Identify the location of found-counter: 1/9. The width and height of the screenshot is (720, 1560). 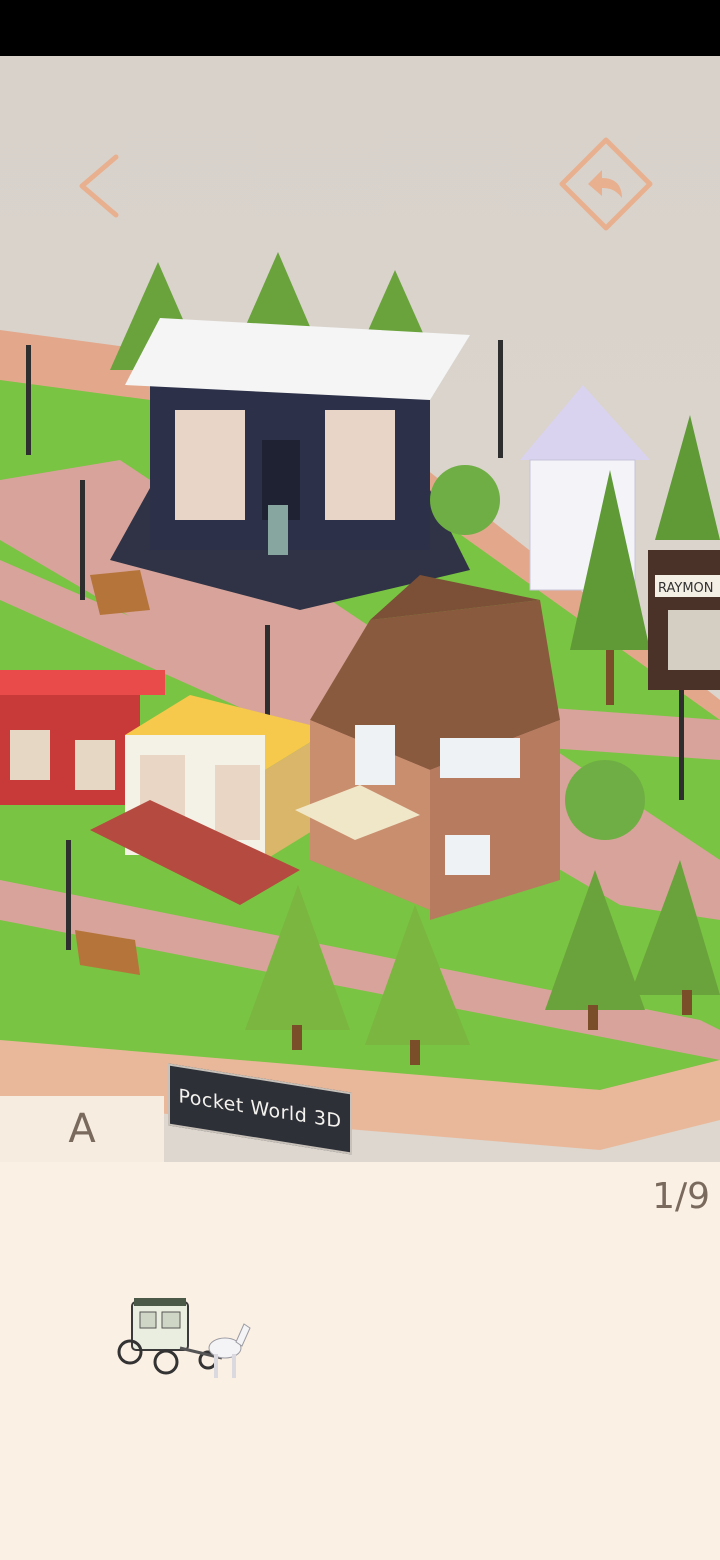
(681, 1196).